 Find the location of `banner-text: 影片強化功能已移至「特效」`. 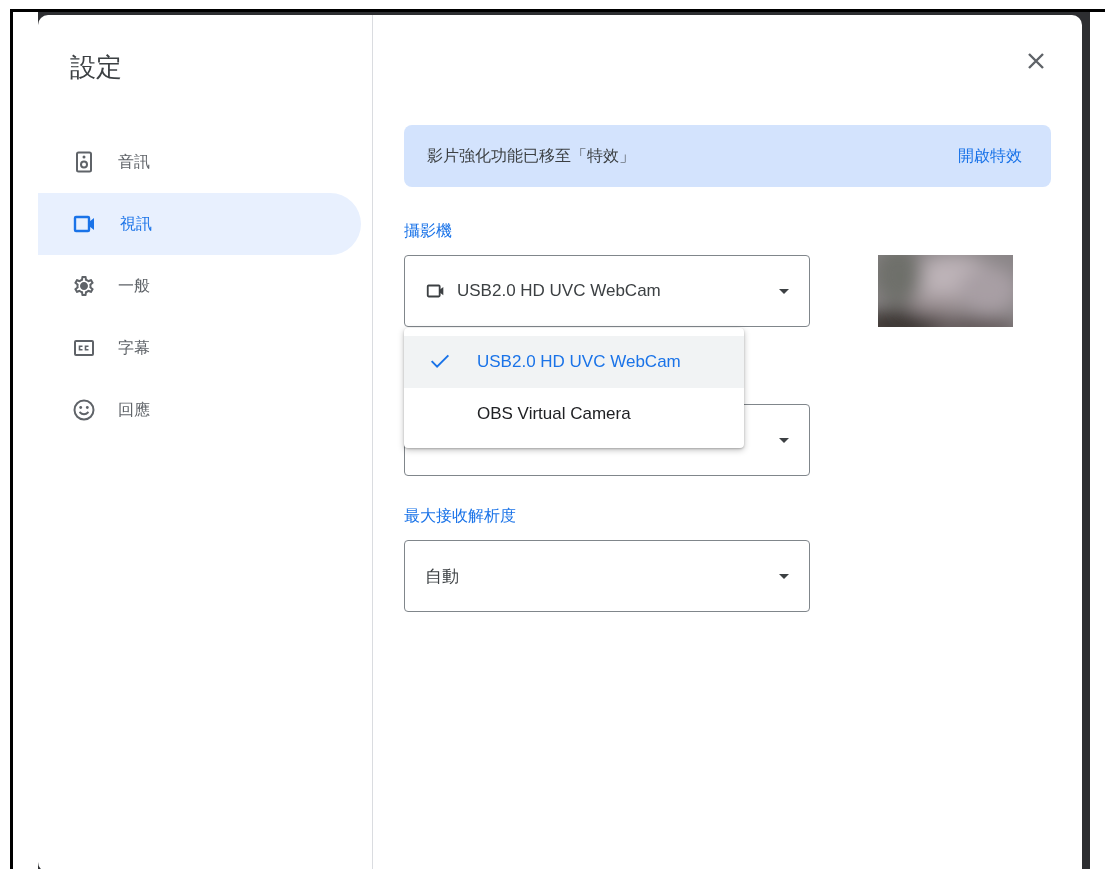

banner-text: 影片強化功能已移至「特效」 is located at coordinates (531, 155).